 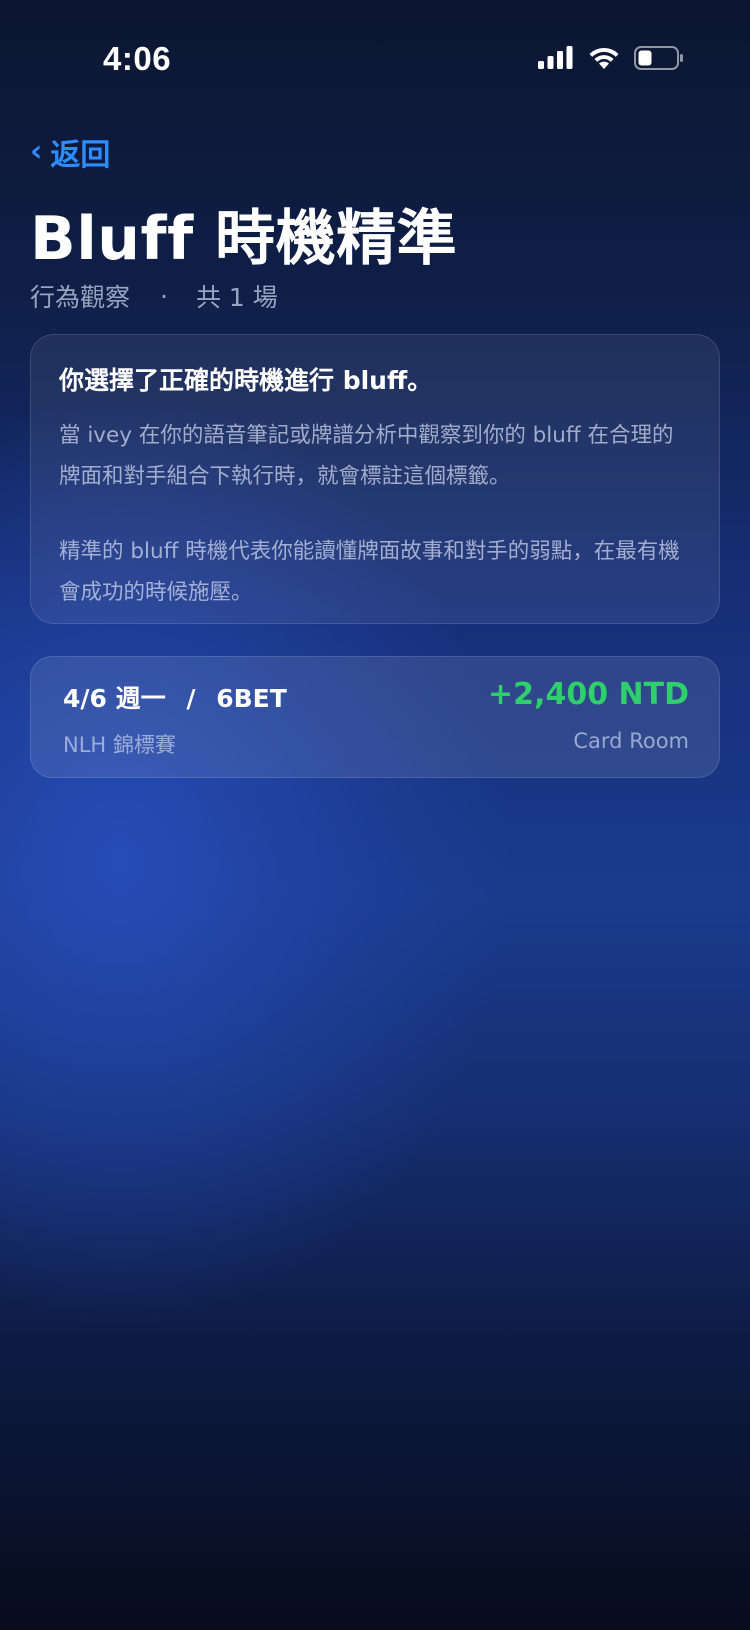 What do you see at coordinates (175, 697) in the screenshot?
I see `session-date-line: 4/6 週一 / 6BET` at bounding box center [175, 697].